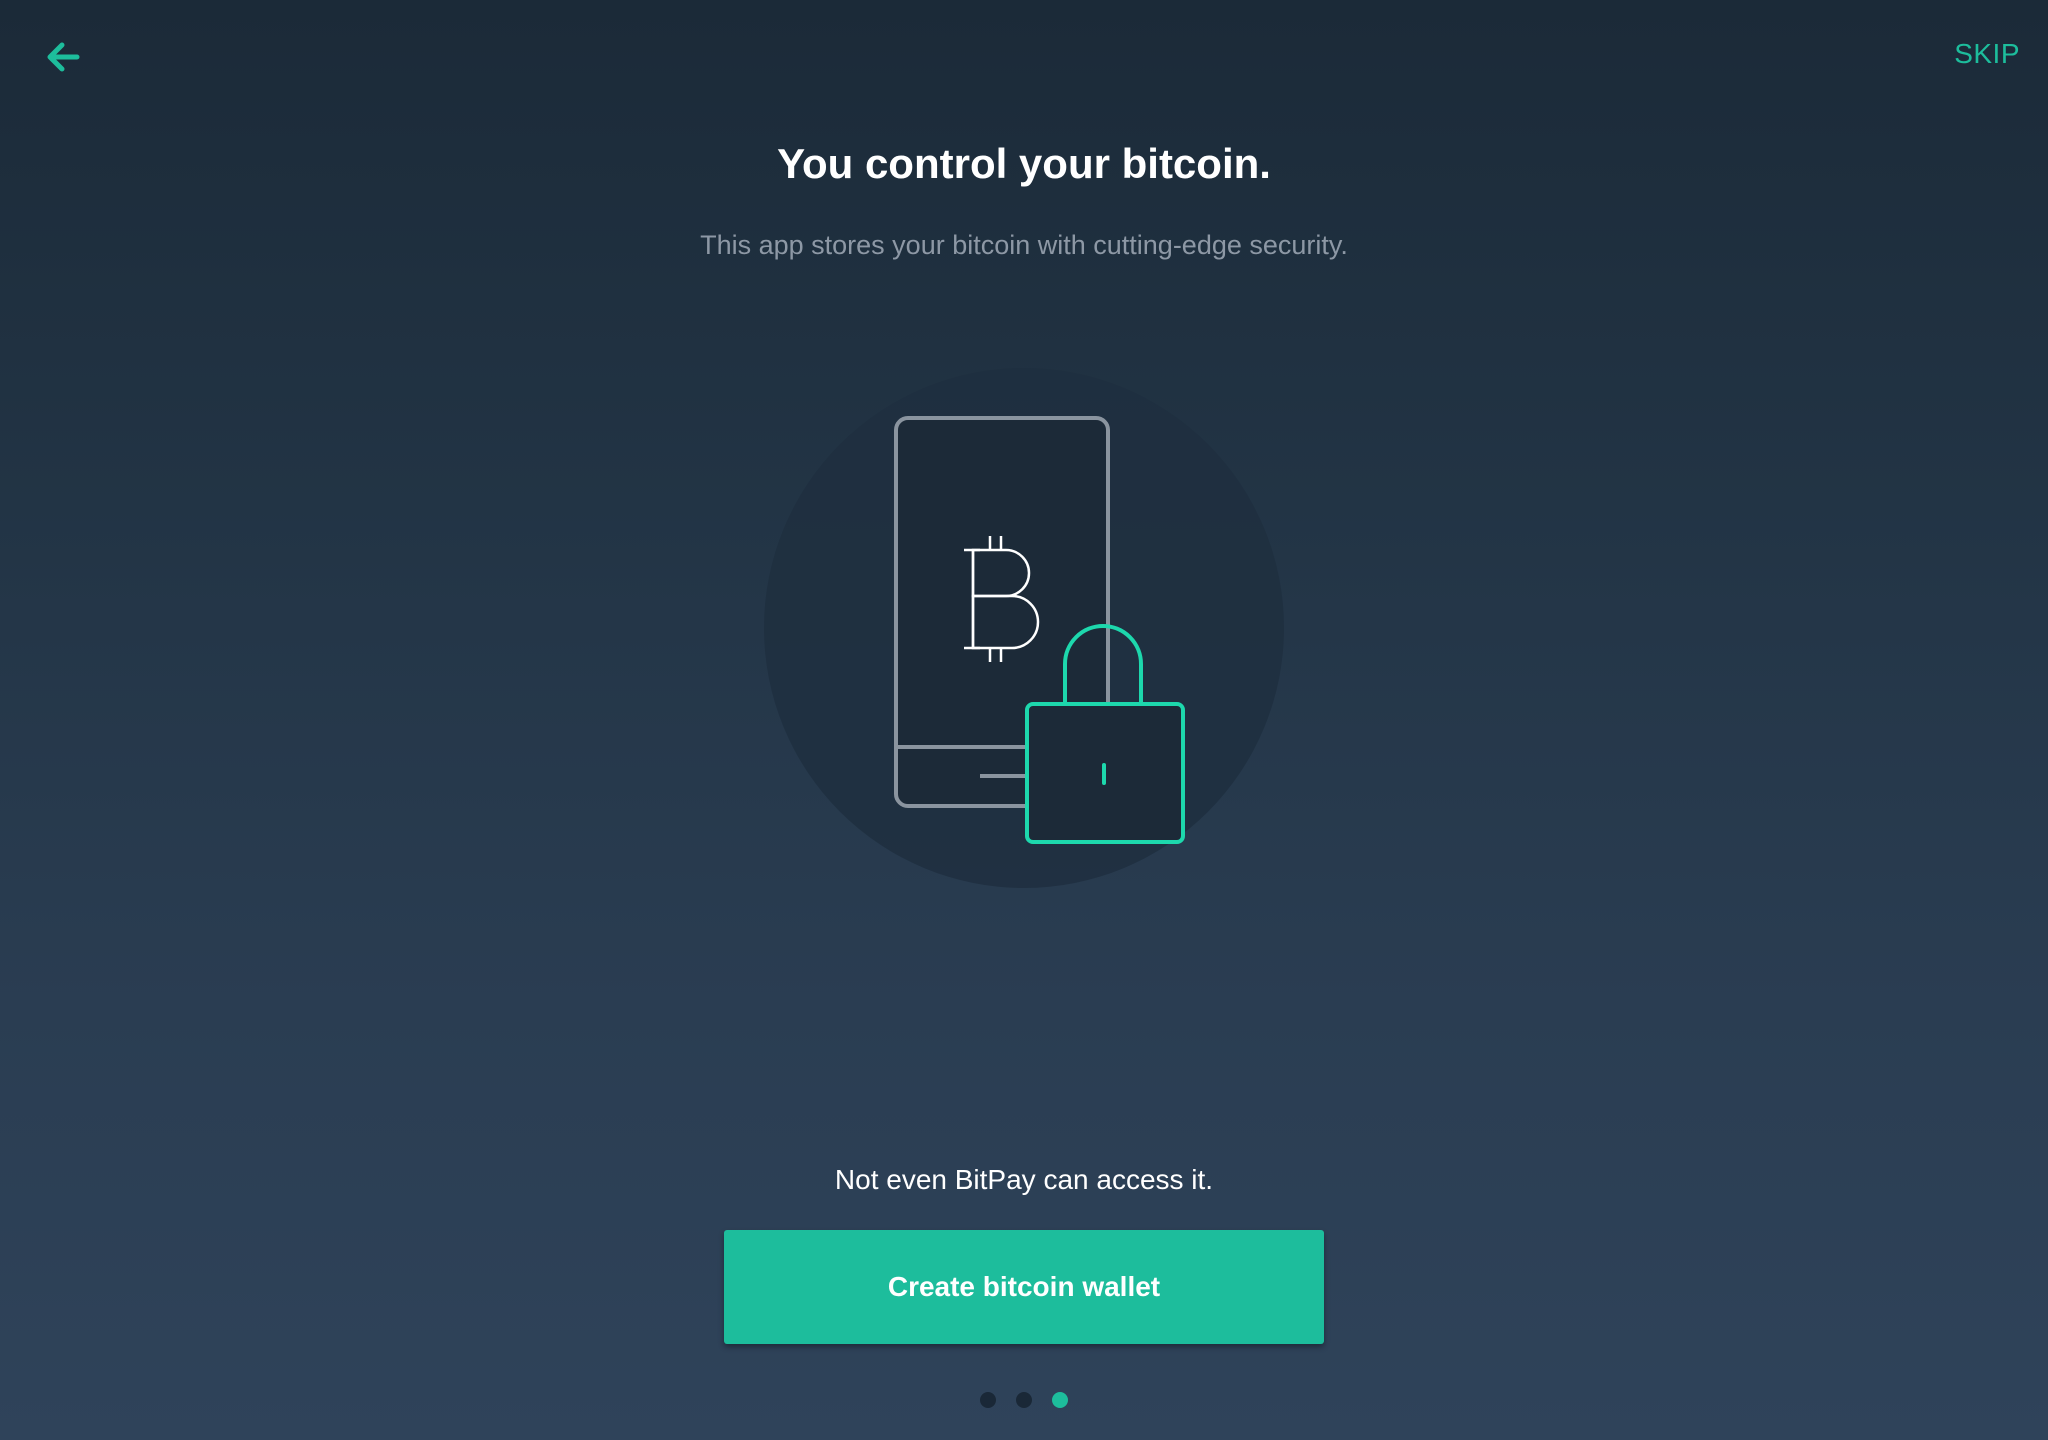  Describe the element at coordinates (1024, 1179) in the screenshot. I see `privacy-caption: Not even BitPay can access it.` at that location.